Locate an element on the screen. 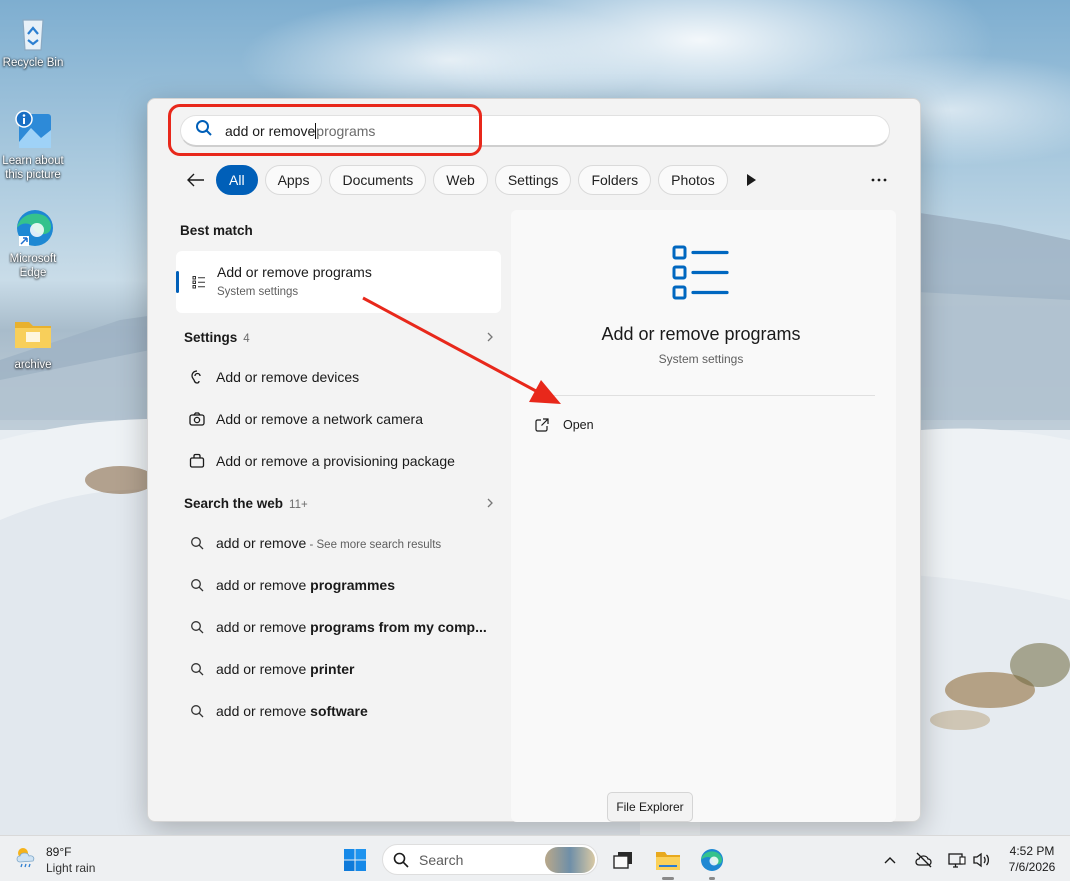 The width and height of the screenshot is (1070, 881). windows-logo-icon is located at coordinates (355, 860).